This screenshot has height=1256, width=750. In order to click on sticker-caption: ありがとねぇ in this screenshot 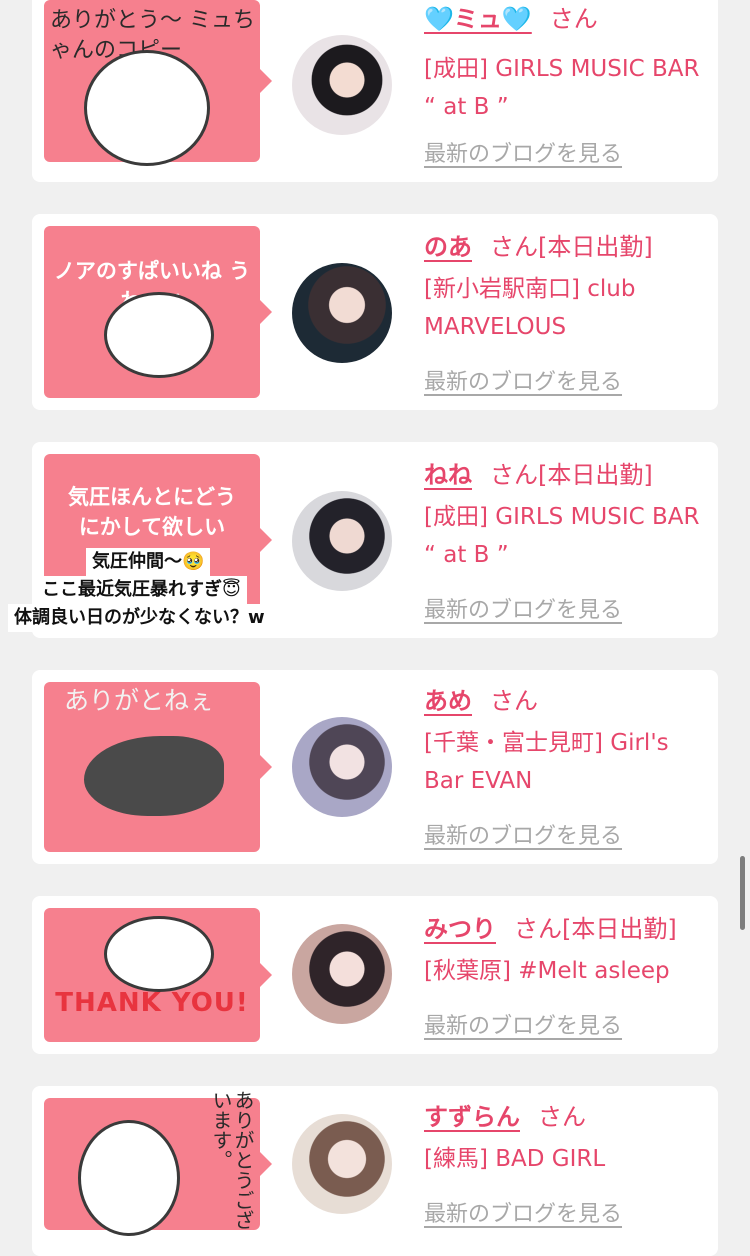, I will do `click(139, 700)`.